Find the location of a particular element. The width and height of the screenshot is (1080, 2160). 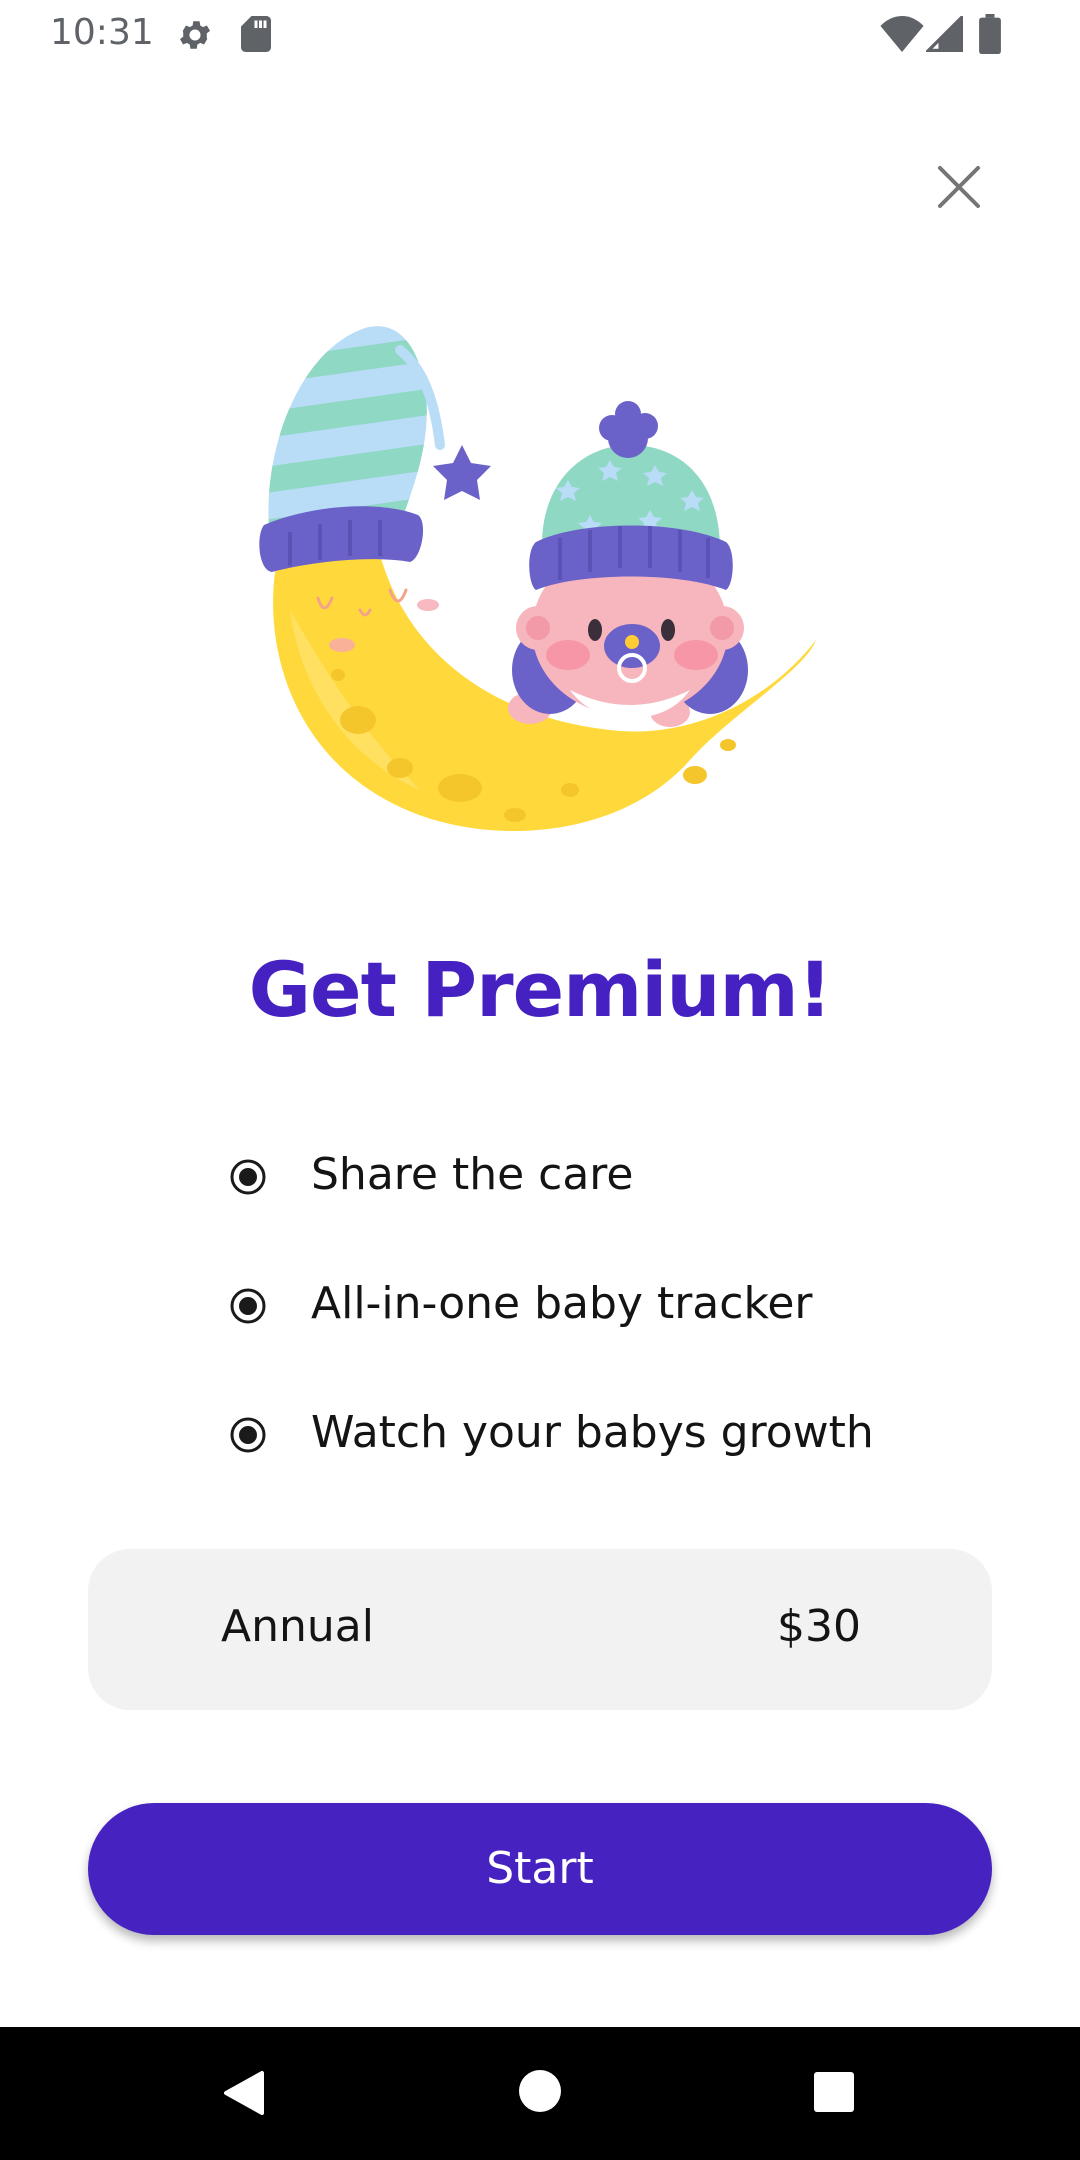

system-nav-bar is located at coordinates (540, 2093).